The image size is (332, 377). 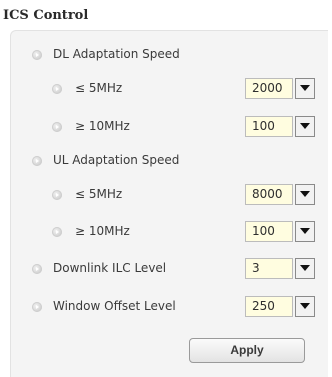 What do you see at coordinates (102, 231) in the screenshot?
I see `ul-ge10mhz-label: ≥ 10MHz` at bounding box center [102, 231].